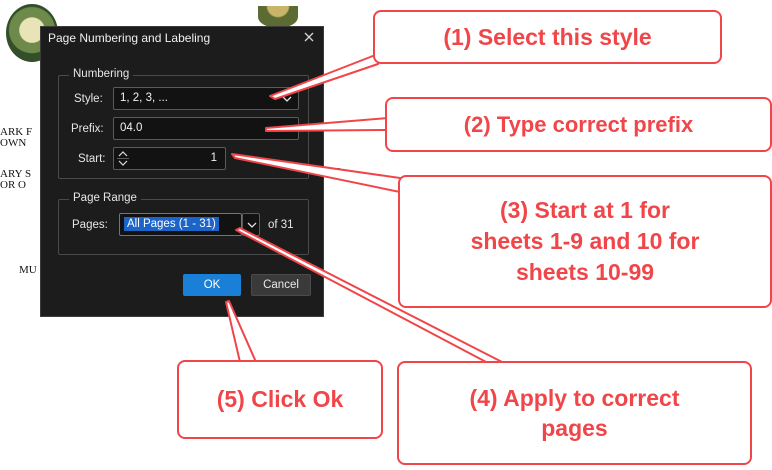 The width and height of the screenshot is (772, 470). Describe the element at coordinates (585, 272) in the screenshot. I see `callout-3-line-3: sheets 10-99` at that location.